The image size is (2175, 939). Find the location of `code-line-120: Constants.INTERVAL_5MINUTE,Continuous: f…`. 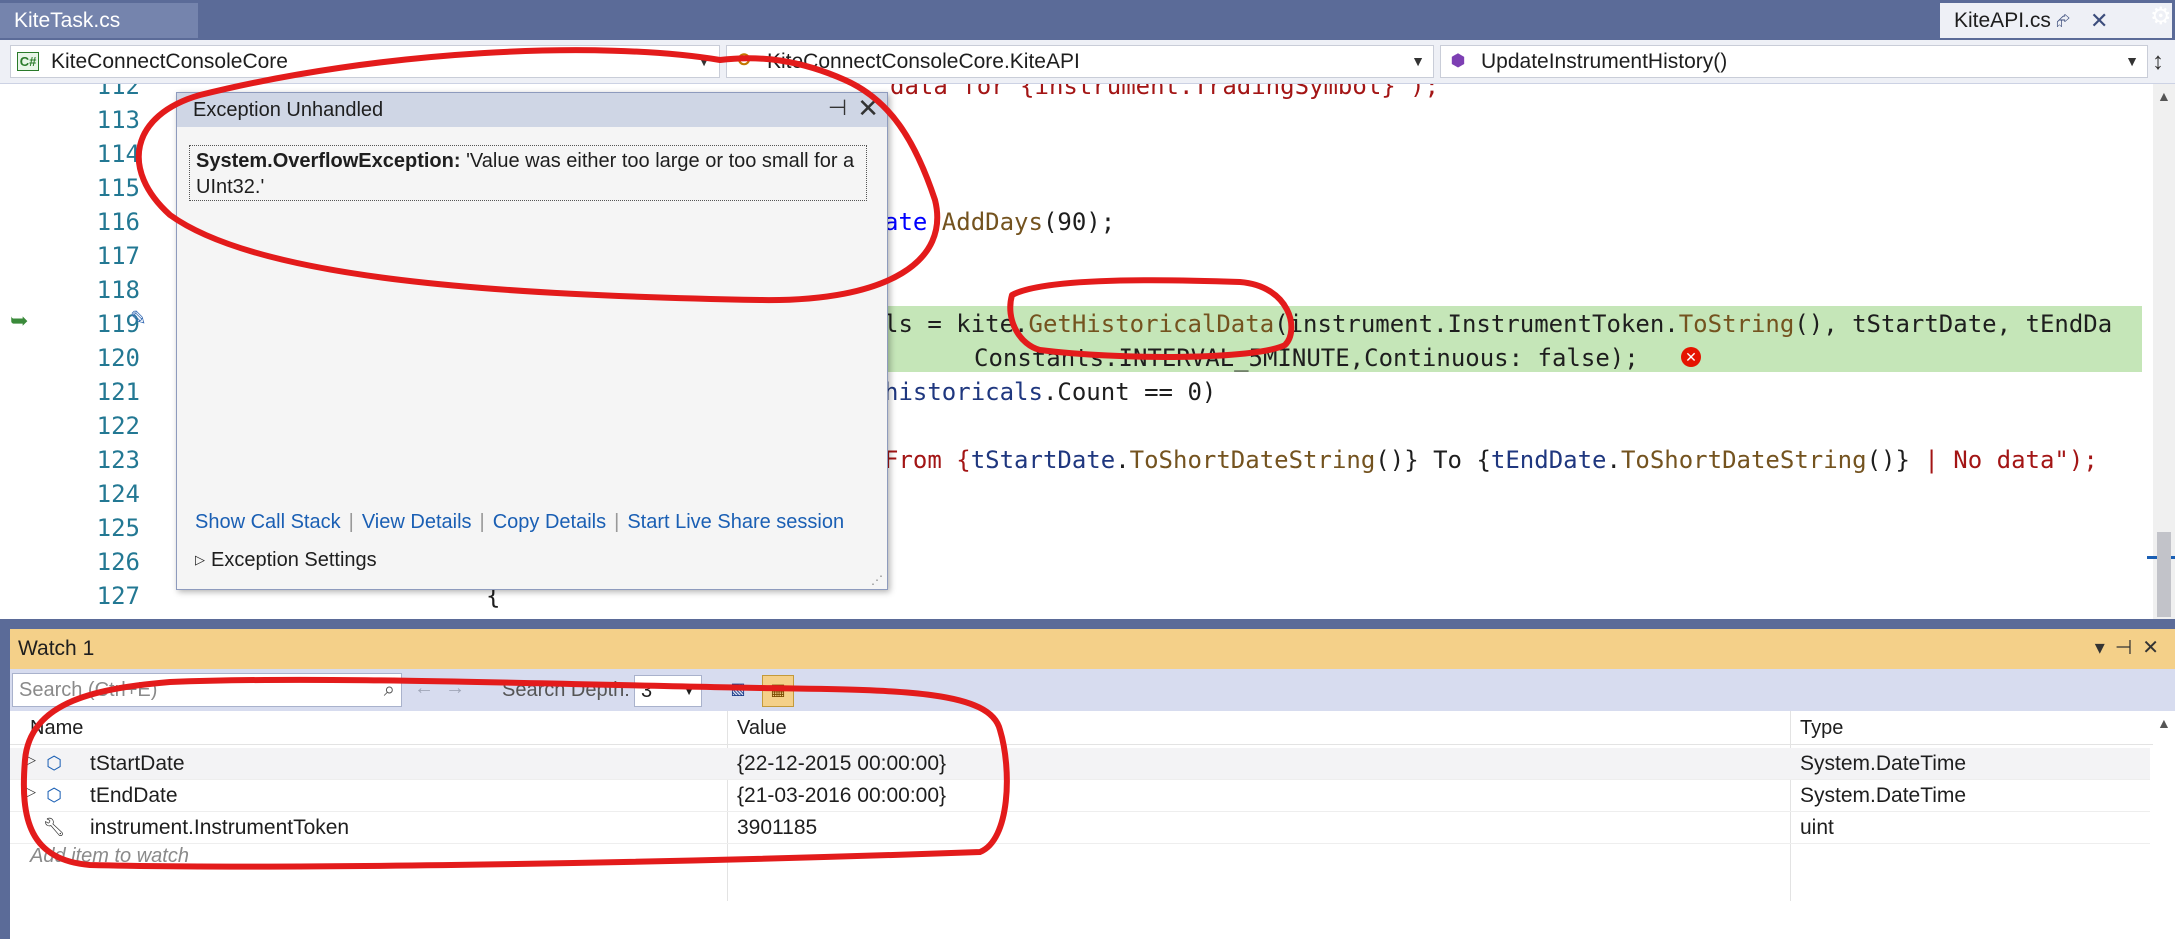

code-line-120: Constants.INTERVAL_5MINUTE,Continuous: f… is located at coordinates (1306, 358).